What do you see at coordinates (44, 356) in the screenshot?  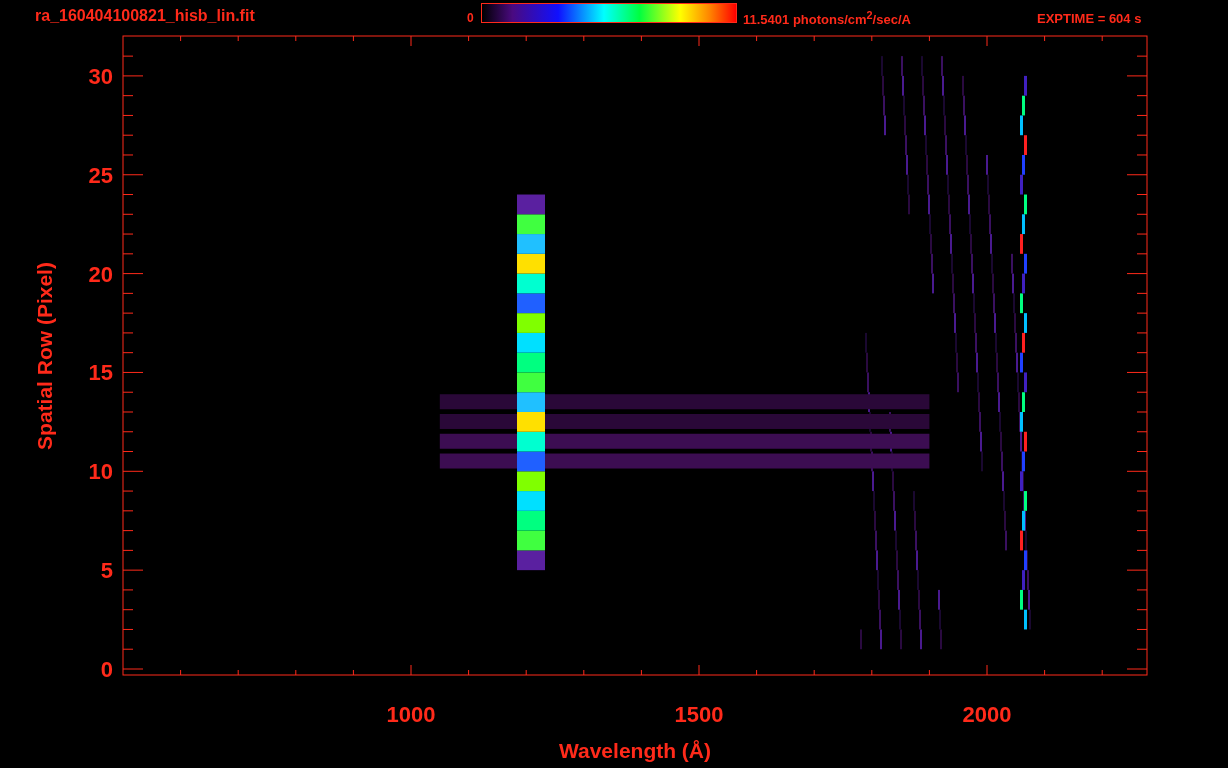 I see `y-axis-title: Spatial Row (Pixel)` at bounding box center [44, 356].